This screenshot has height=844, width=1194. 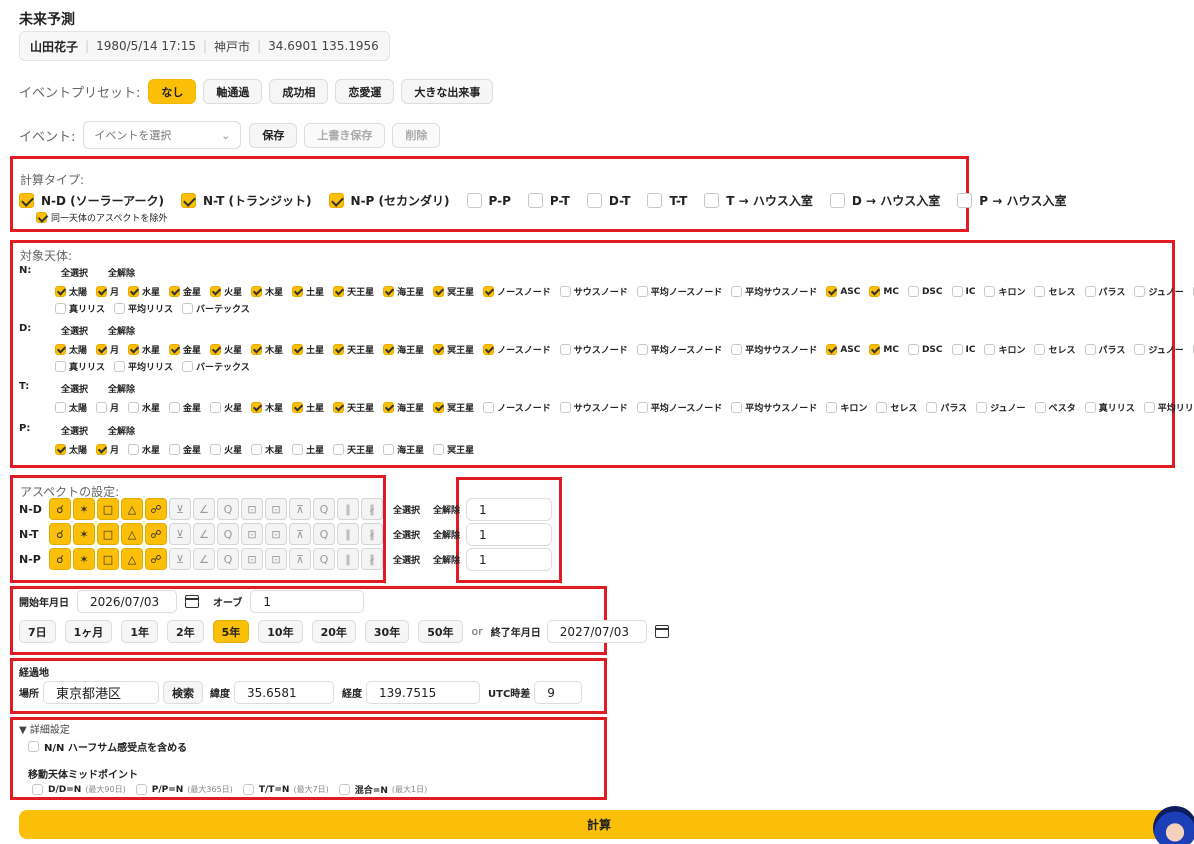 What do you see at coordinates (446, 534) in the screenshot?
I see `aspect-clear-all: 全解除` at bounding box center [446, 534].